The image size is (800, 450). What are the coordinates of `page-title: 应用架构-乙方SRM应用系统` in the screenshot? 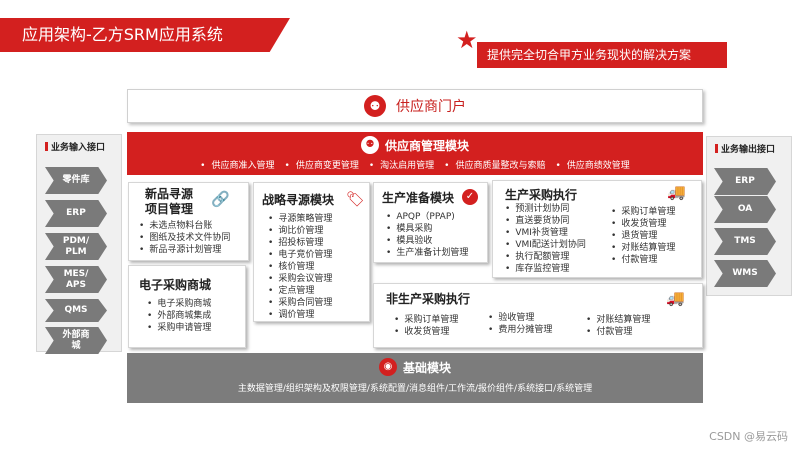 It's located at (145, 35).